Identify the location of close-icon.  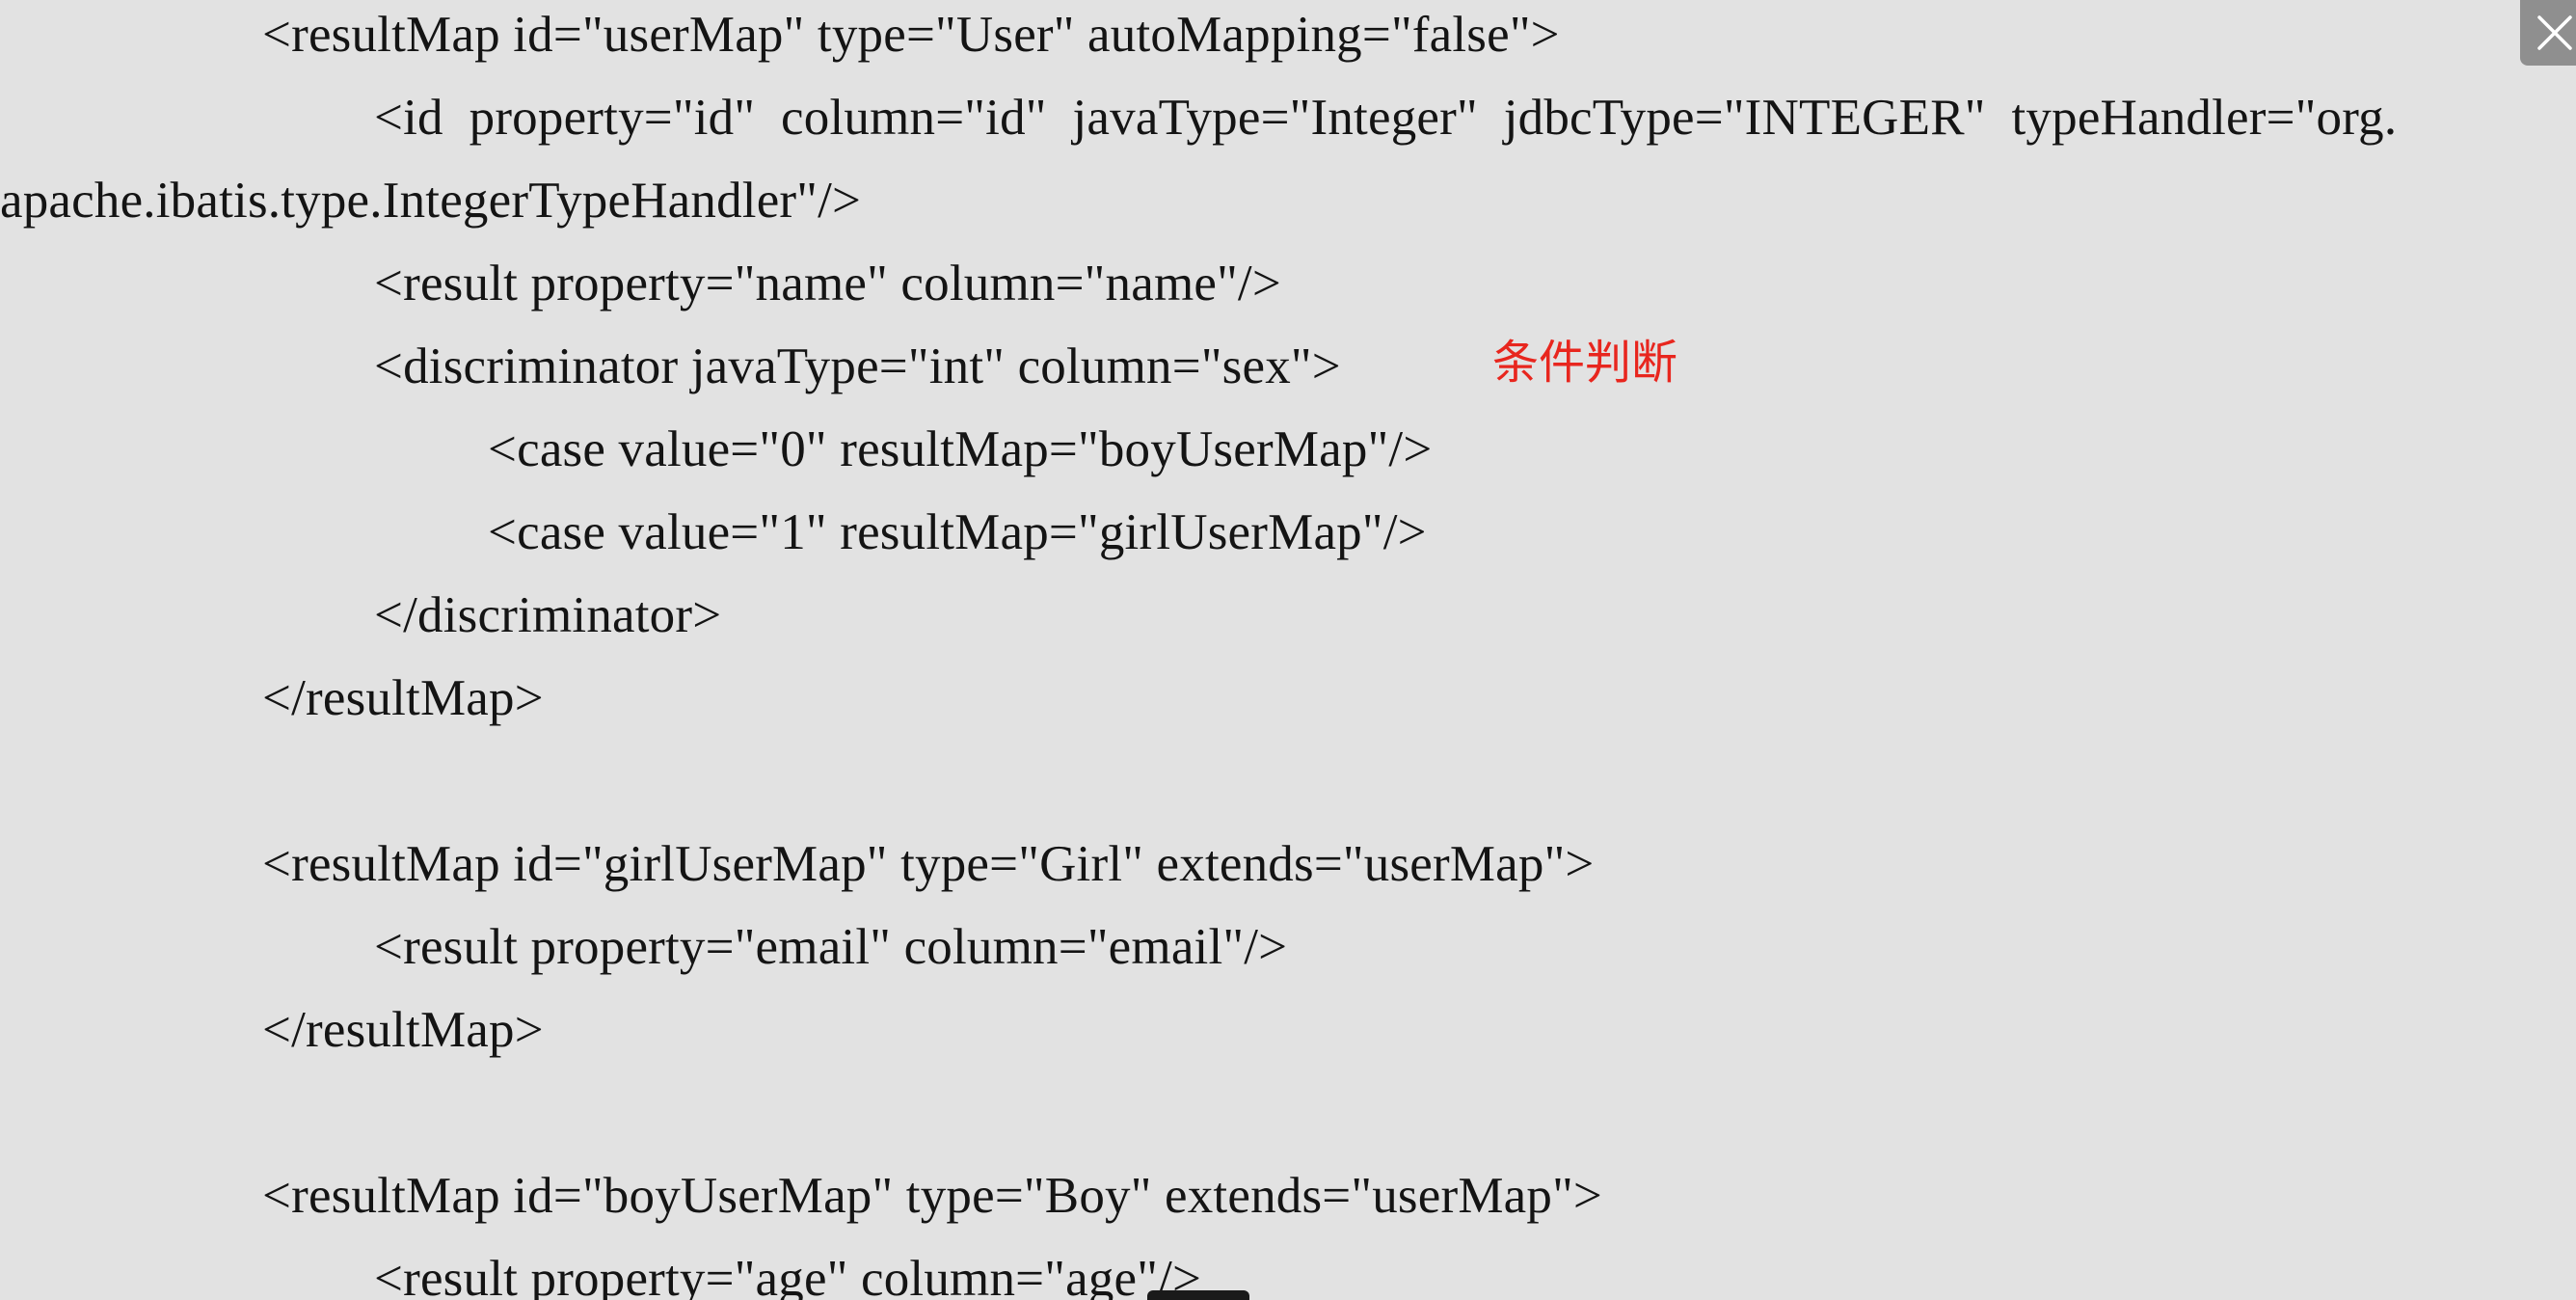
(2554, 32).